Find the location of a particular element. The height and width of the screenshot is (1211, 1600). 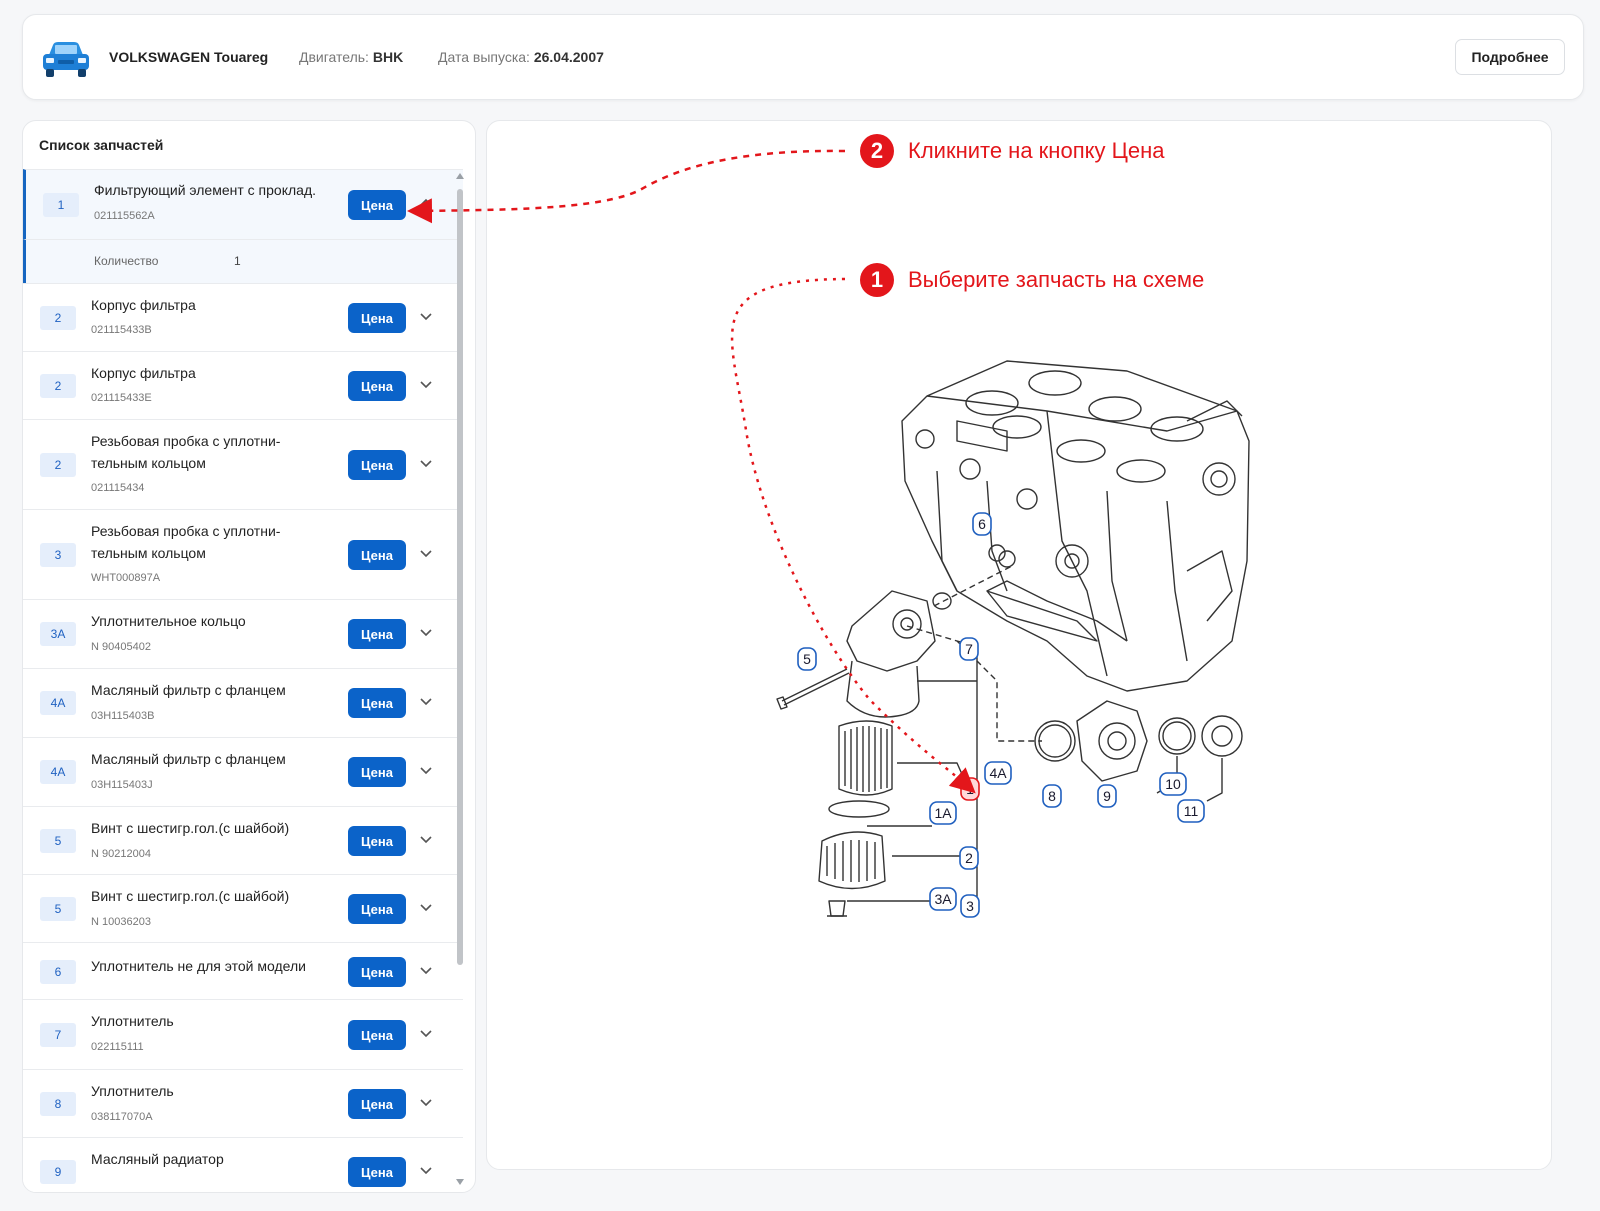

parts-list-item: 2 Корпус фильтра 021115433B Цена is located at coordinates (243, 317).